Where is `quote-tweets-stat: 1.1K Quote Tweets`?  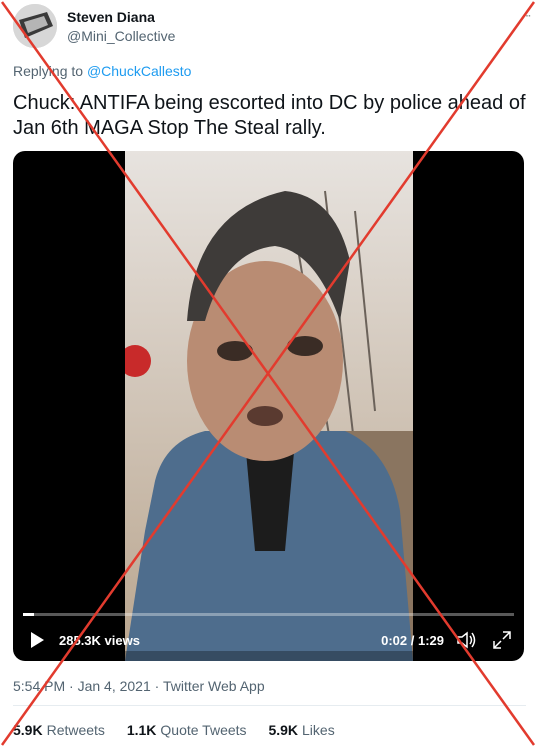 quote-tweets-stat: 1.1K Quote Tweets is located at coordinates (187, 730).